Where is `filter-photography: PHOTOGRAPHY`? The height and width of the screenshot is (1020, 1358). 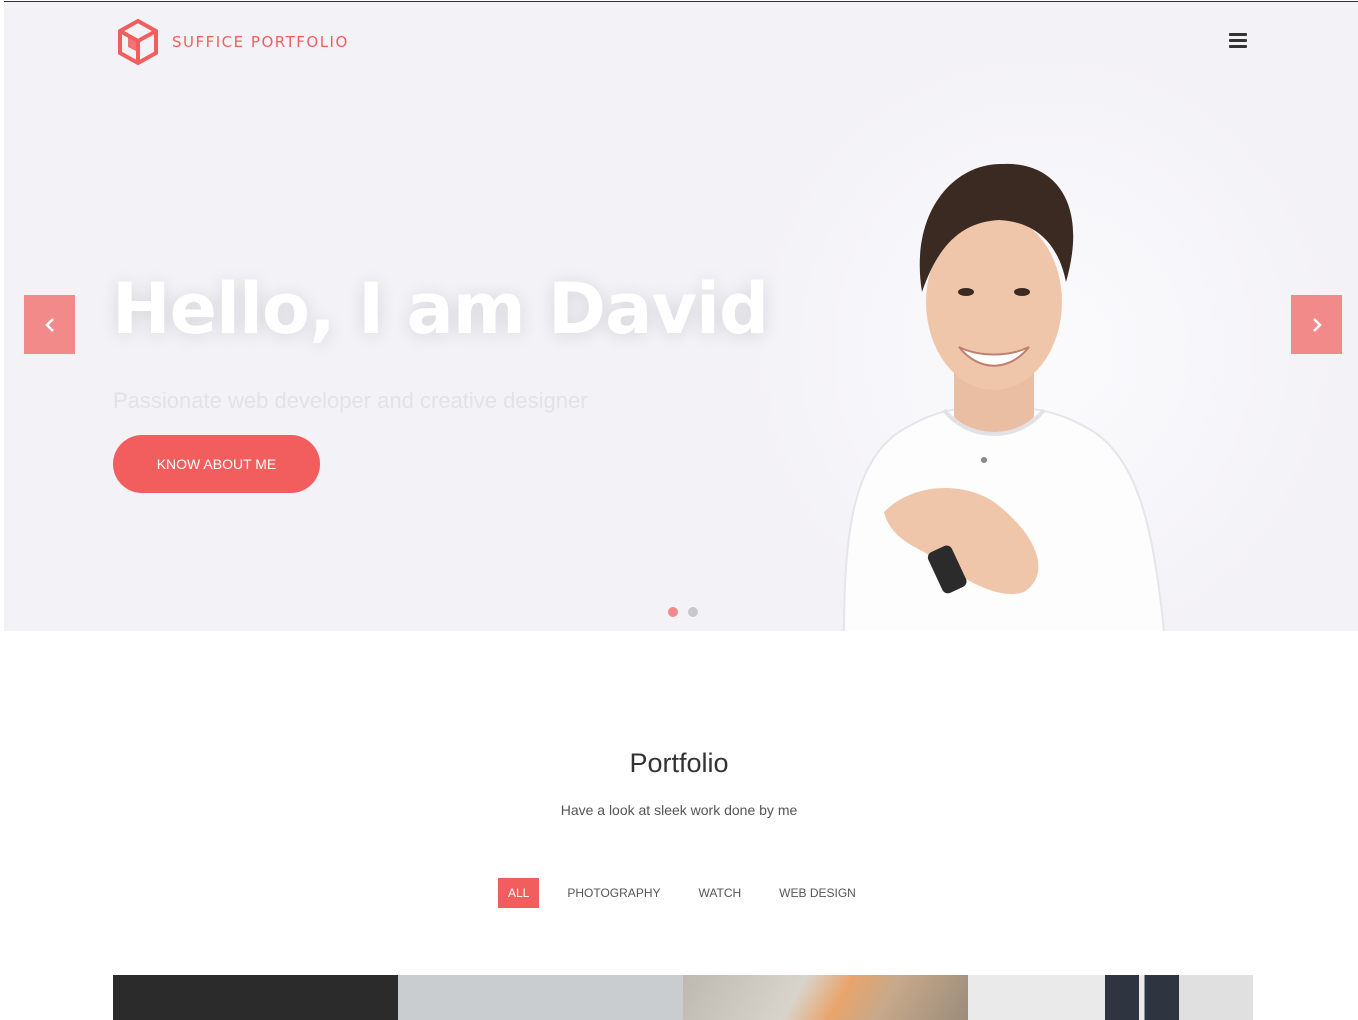
filter-photography: PHOTOGRAPHY is located at coordinates (613, 893).